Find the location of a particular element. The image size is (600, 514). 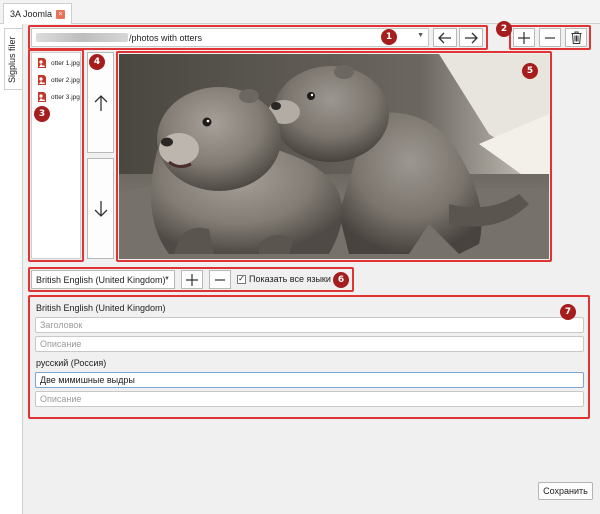

callout-badge-4: 4 is located at coordinates (97, 62).